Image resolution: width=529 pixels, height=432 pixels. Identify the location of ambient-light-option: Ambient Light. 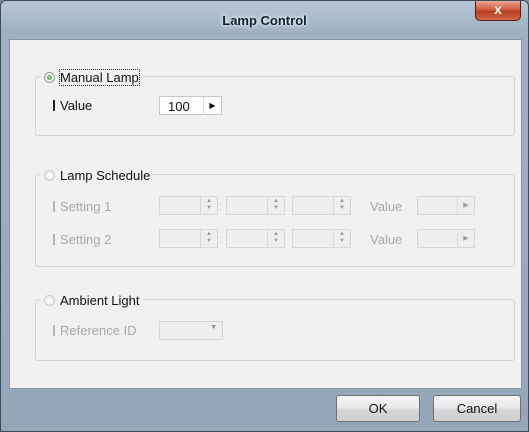
(92, 300).